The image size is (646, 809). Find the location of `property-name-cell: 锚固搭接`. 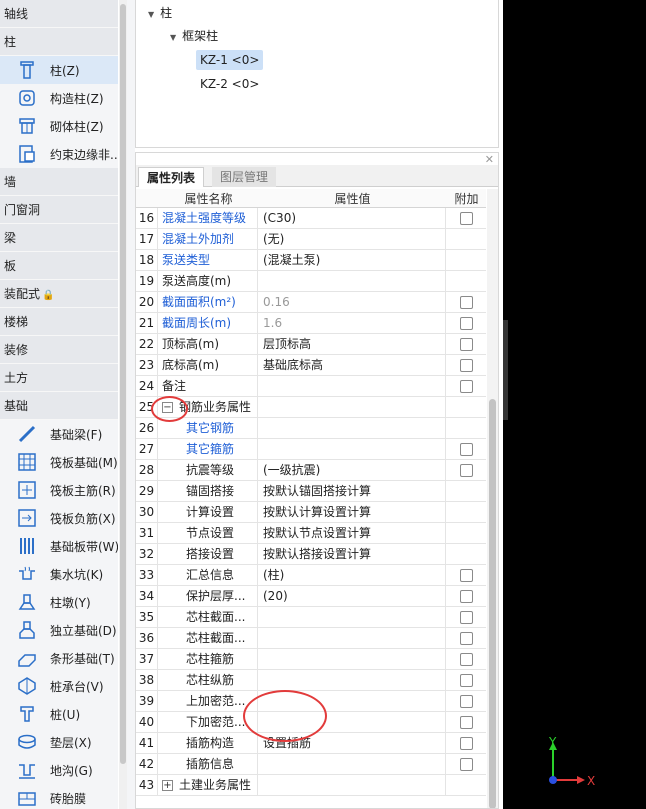

property-name-cell: 锚固搭接 is located at coordinates (208, 491).